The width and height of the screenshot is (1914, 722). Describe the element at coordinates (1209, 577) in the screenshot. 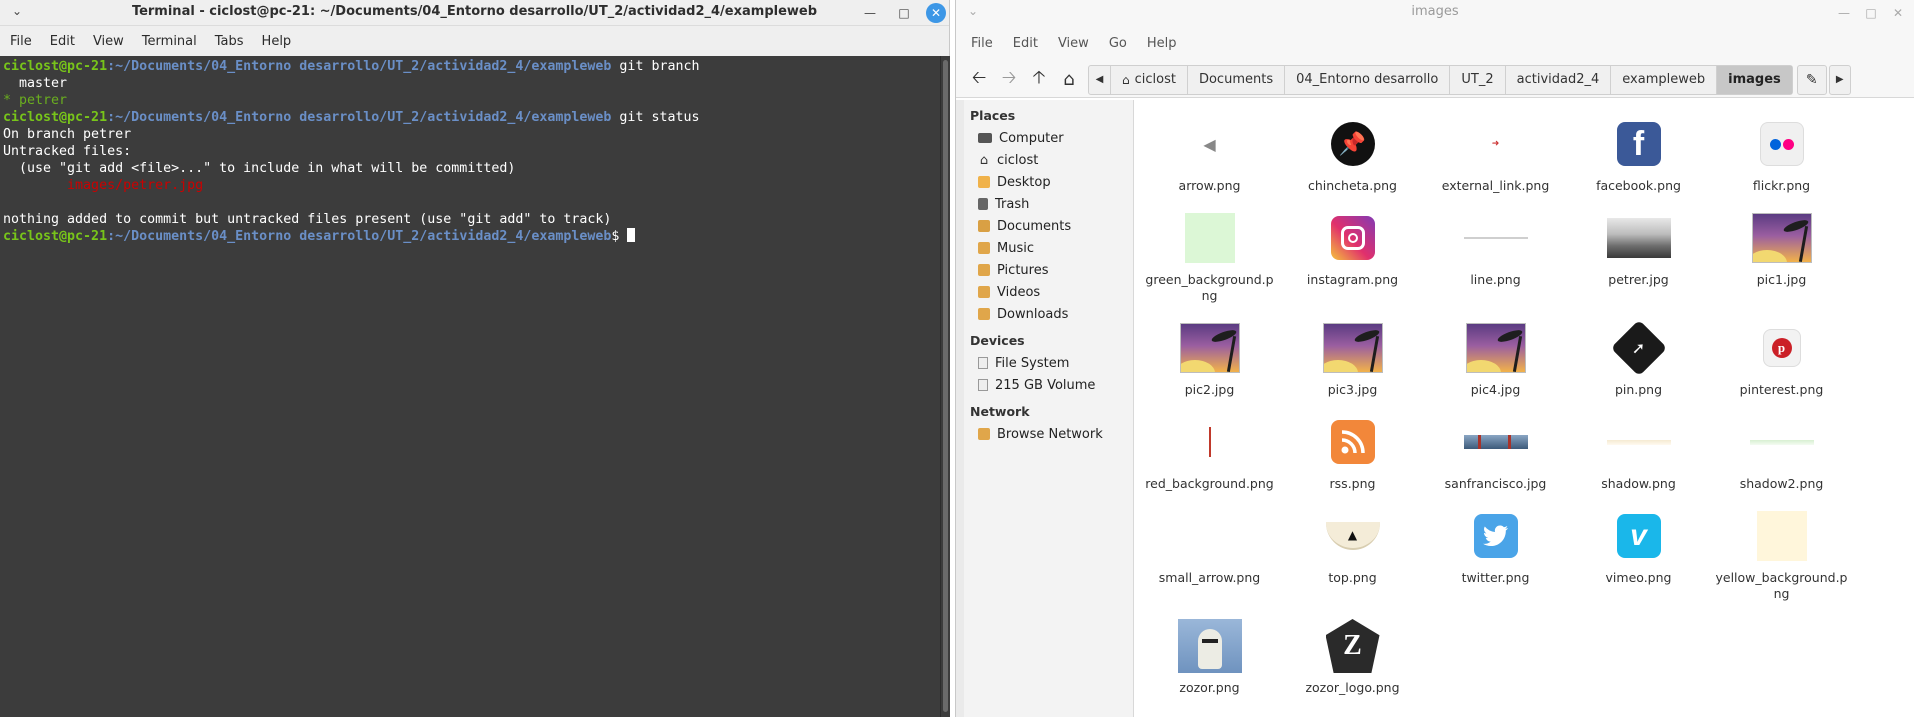

I see `file-name: small_arrow.png` at that location.